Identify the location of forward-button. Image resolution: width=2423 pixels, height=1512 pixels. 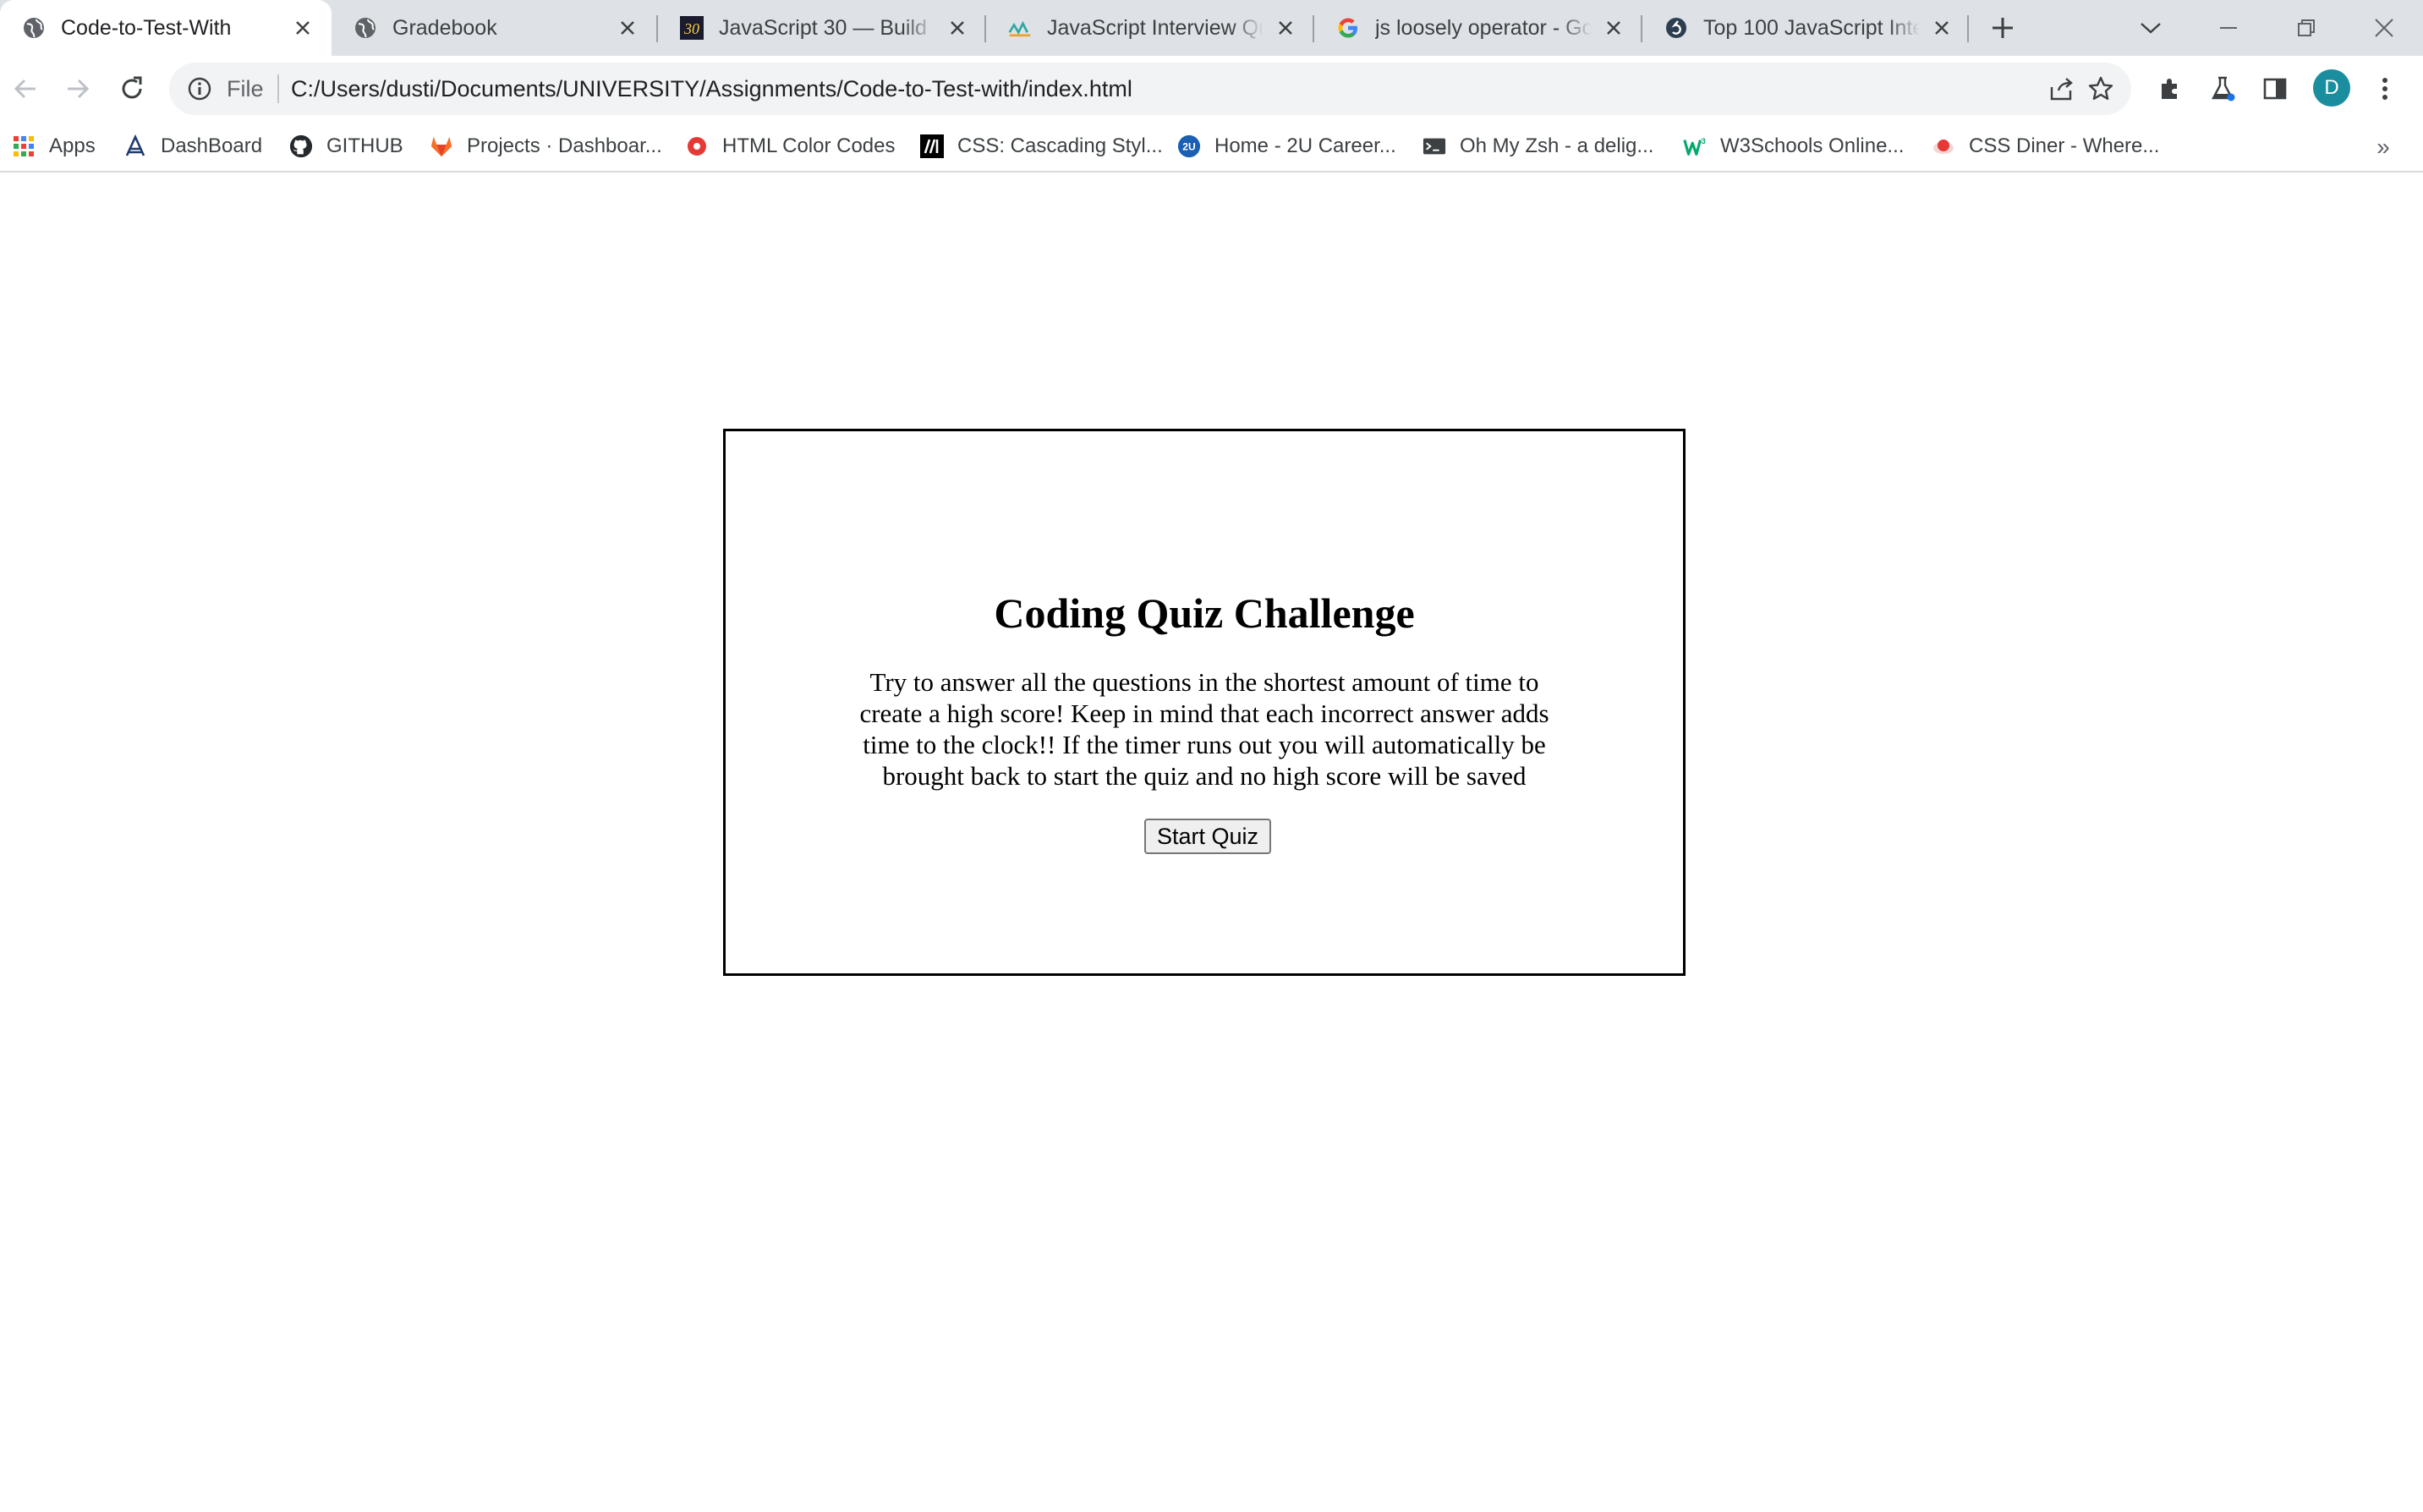
(78, 88).